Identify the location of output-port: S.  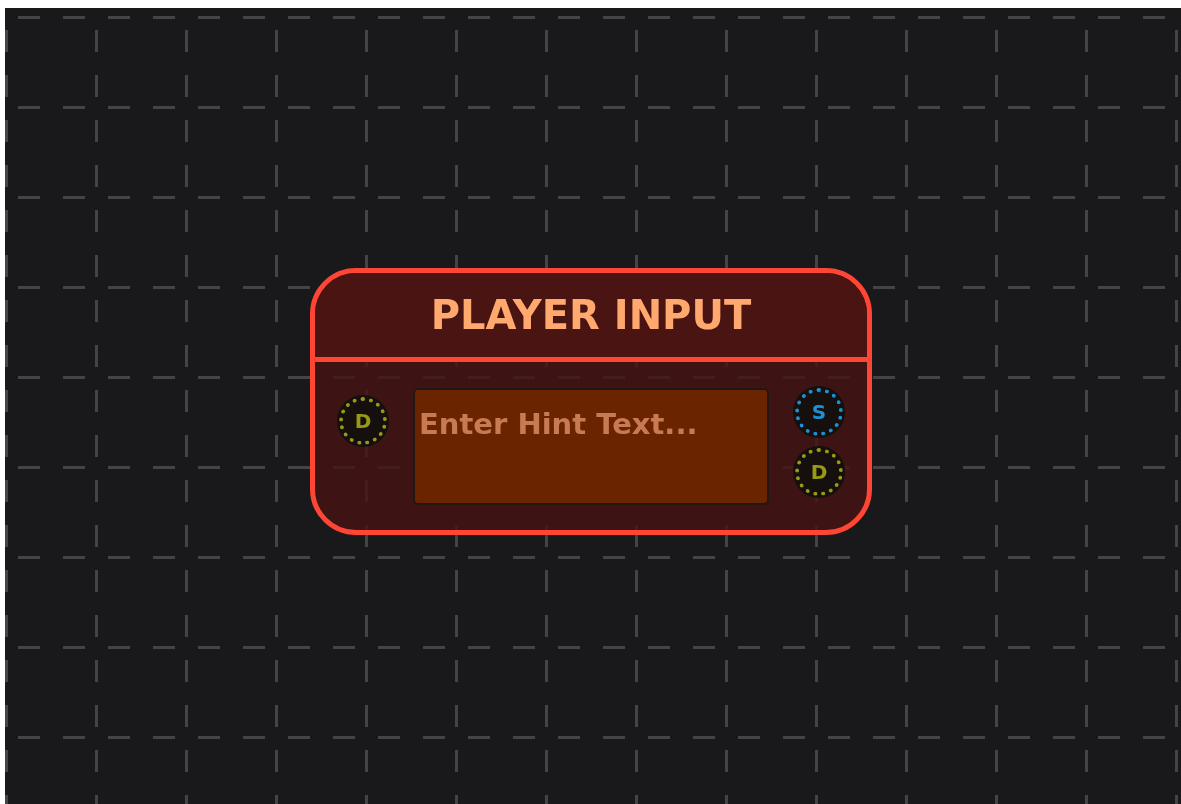
(819, 412).